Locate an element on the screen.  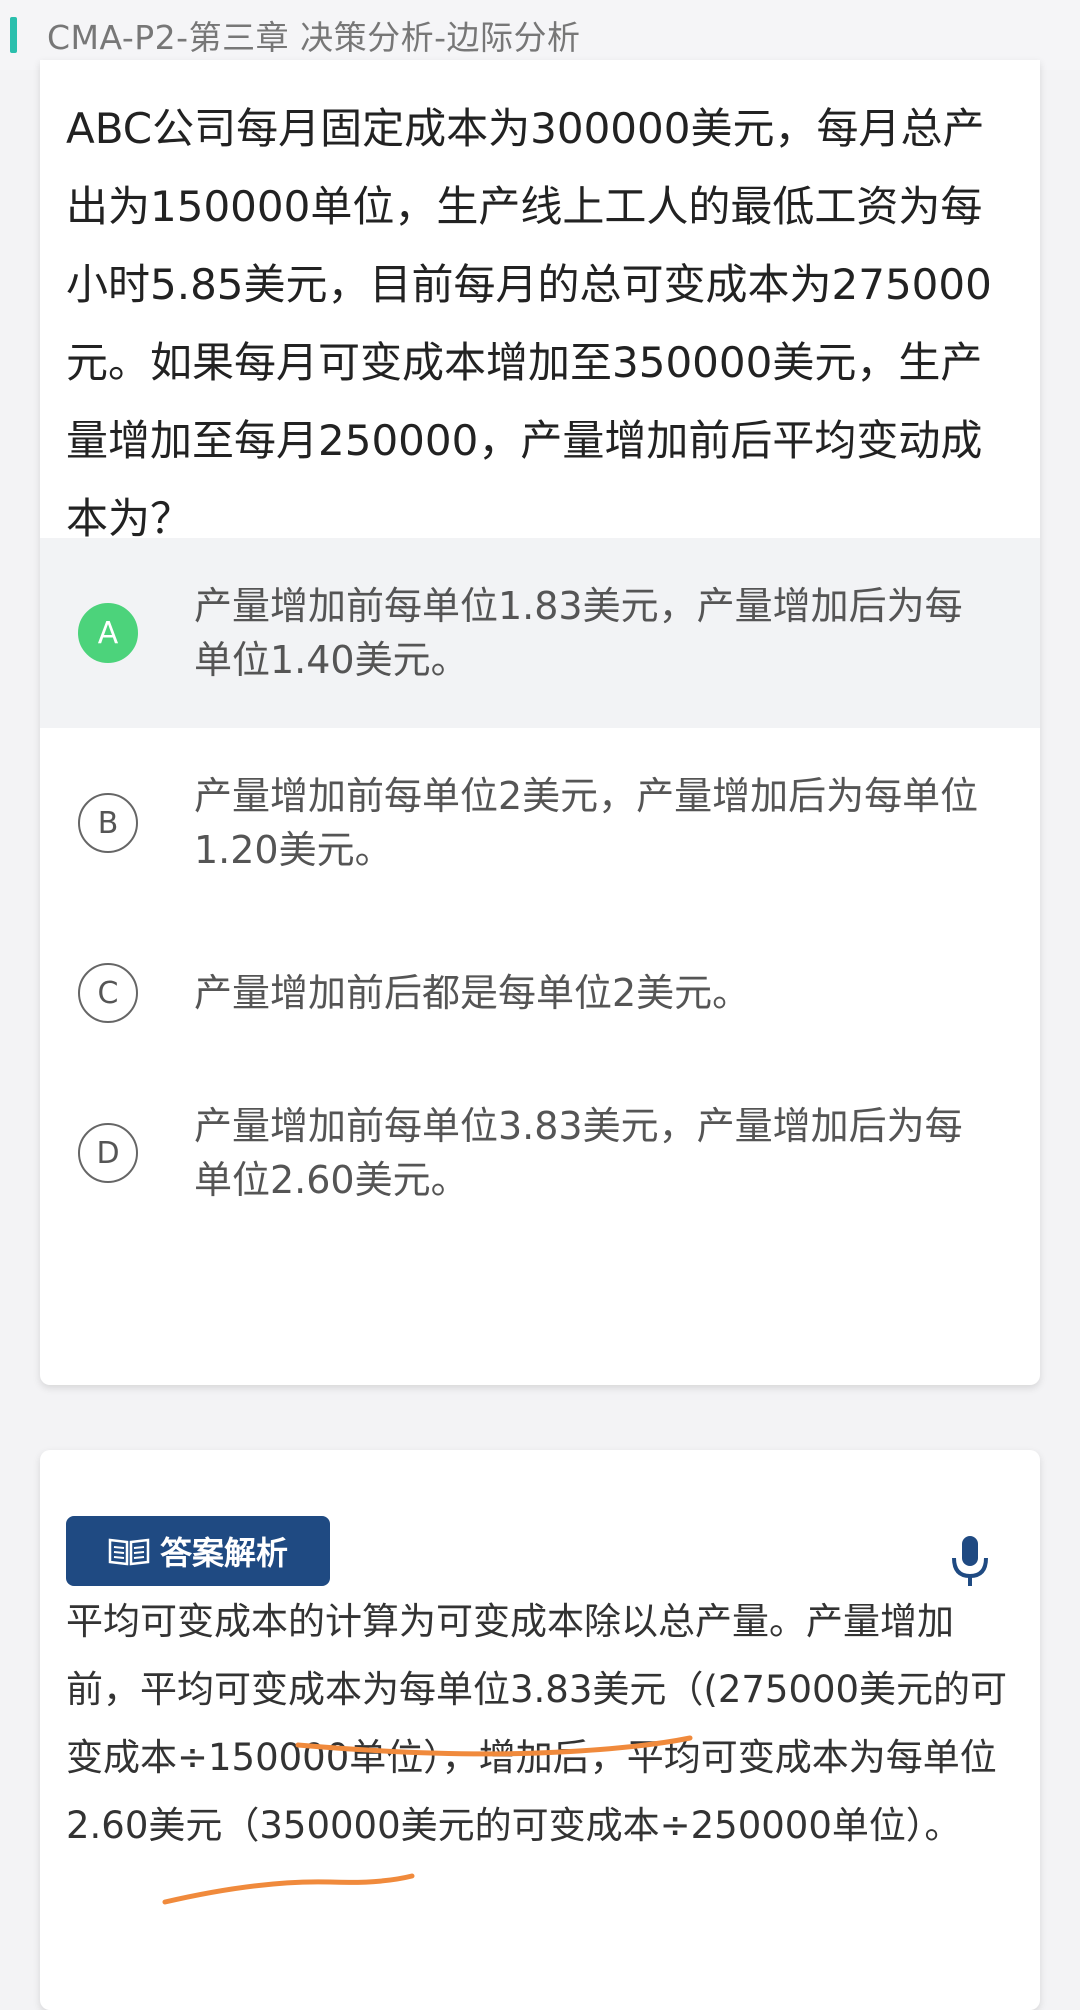
option-a-badge: A is located at coordinates (108, 633).